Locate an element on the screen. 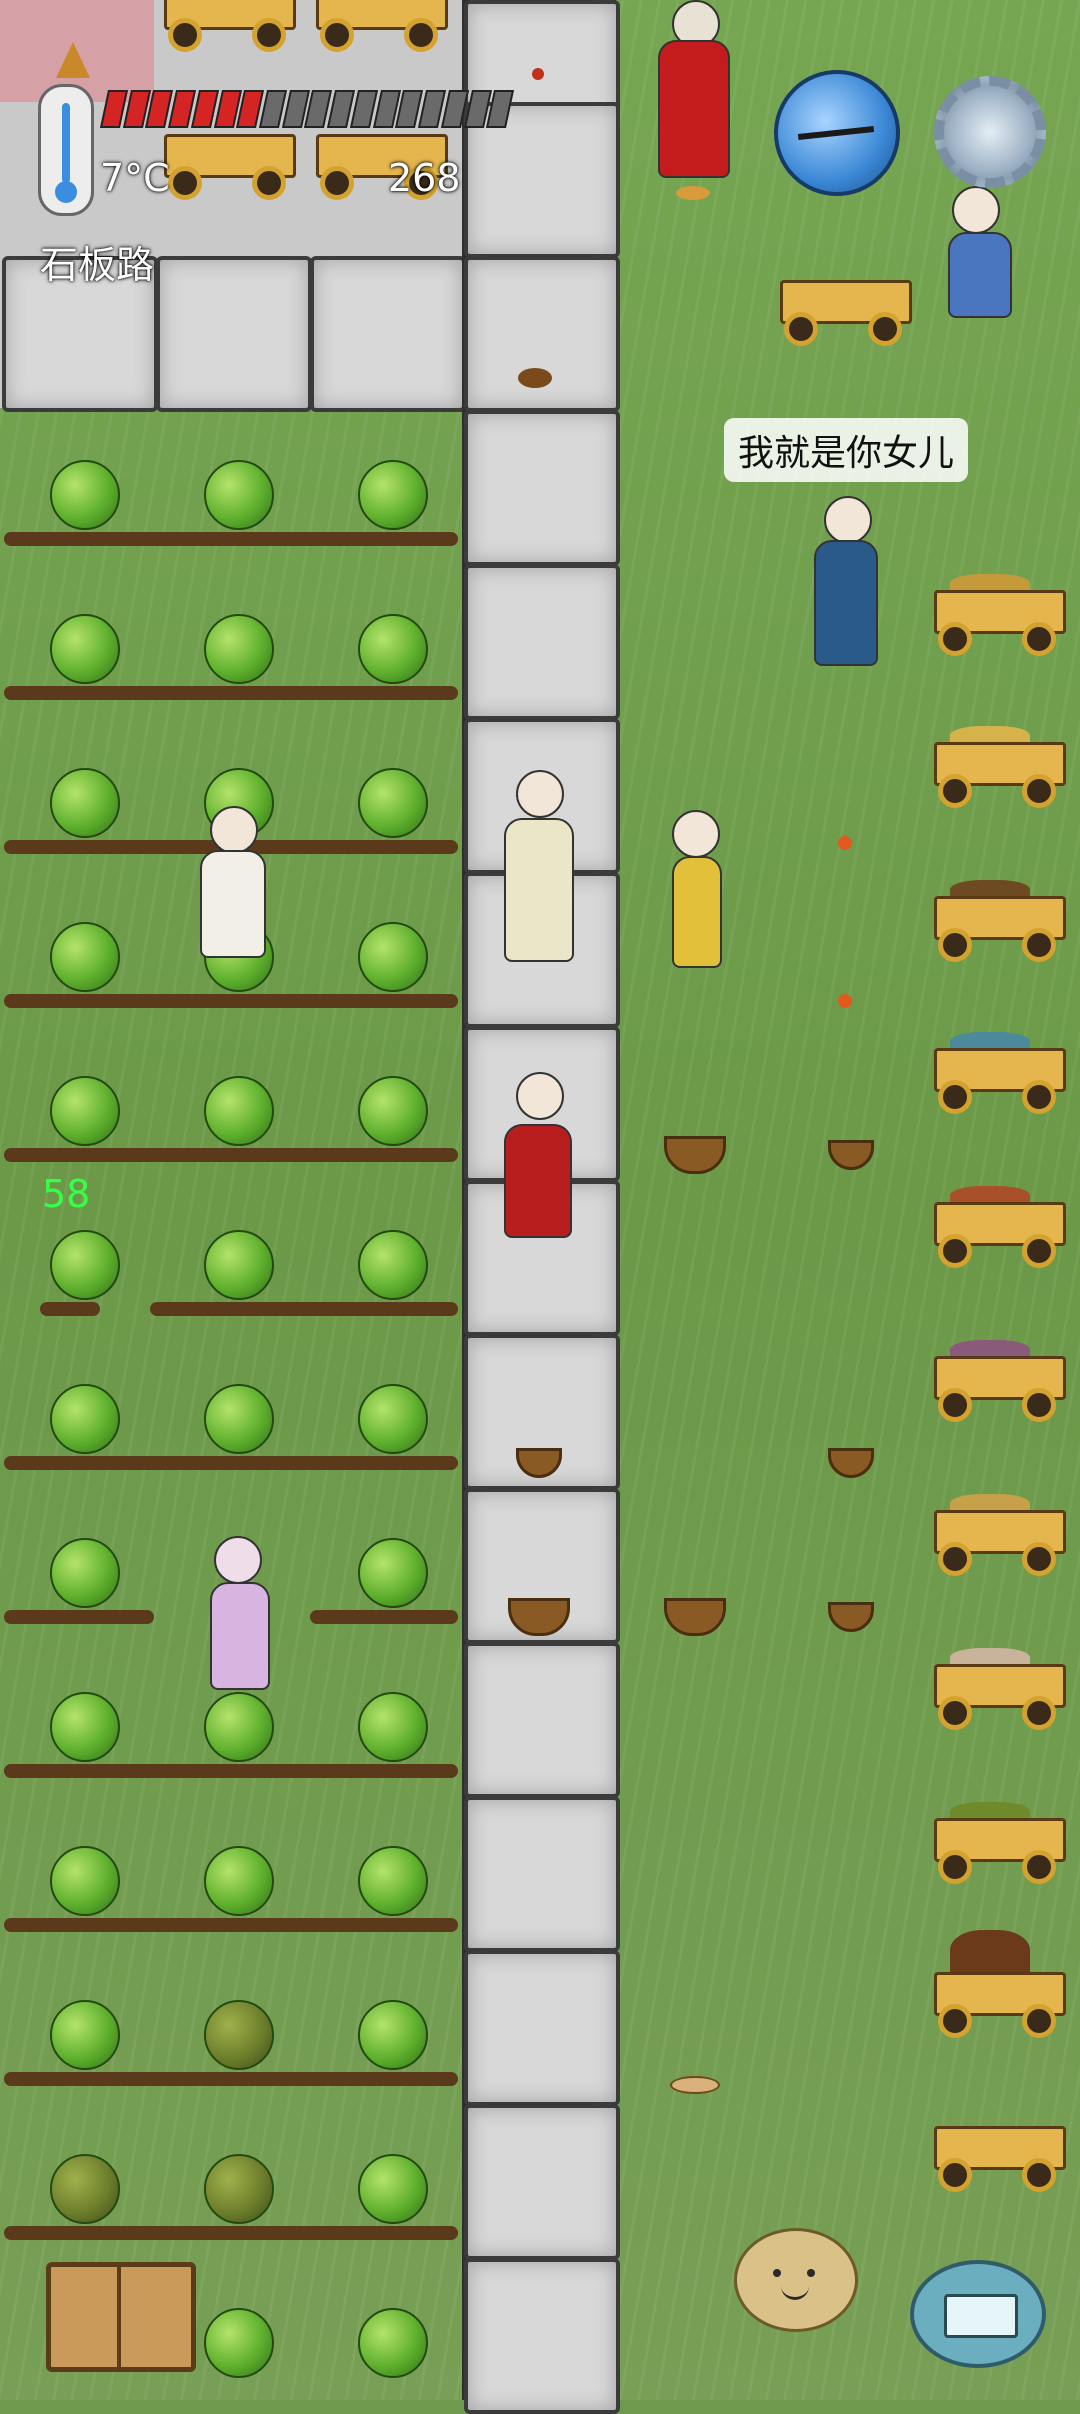  stand-base is located at coordinates (693, 193).